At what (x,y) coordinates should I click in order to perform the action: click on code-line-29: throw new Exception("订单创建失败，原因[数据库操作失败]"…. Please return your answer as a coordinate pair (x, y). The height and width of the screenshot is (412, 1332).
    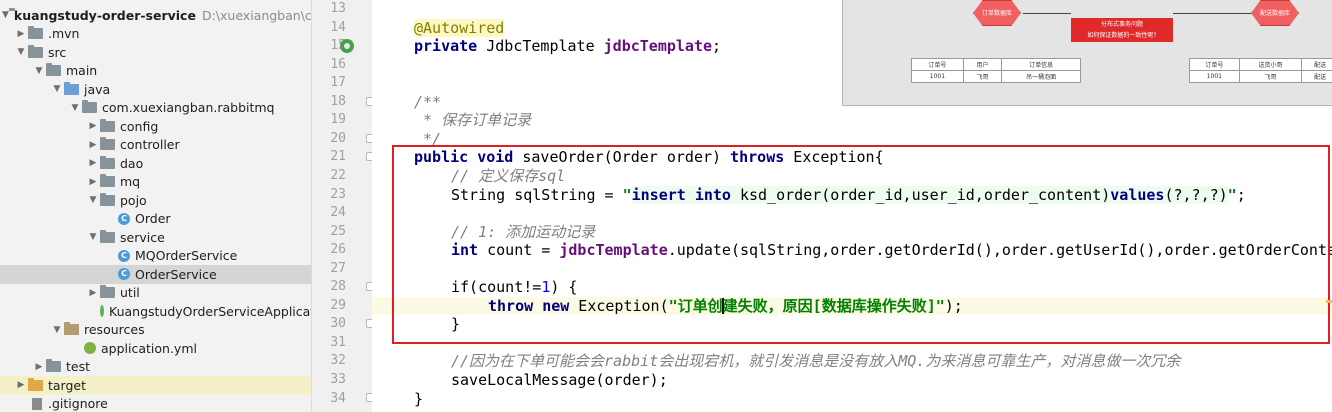
    Looking at the image, I should click on (852, 306).